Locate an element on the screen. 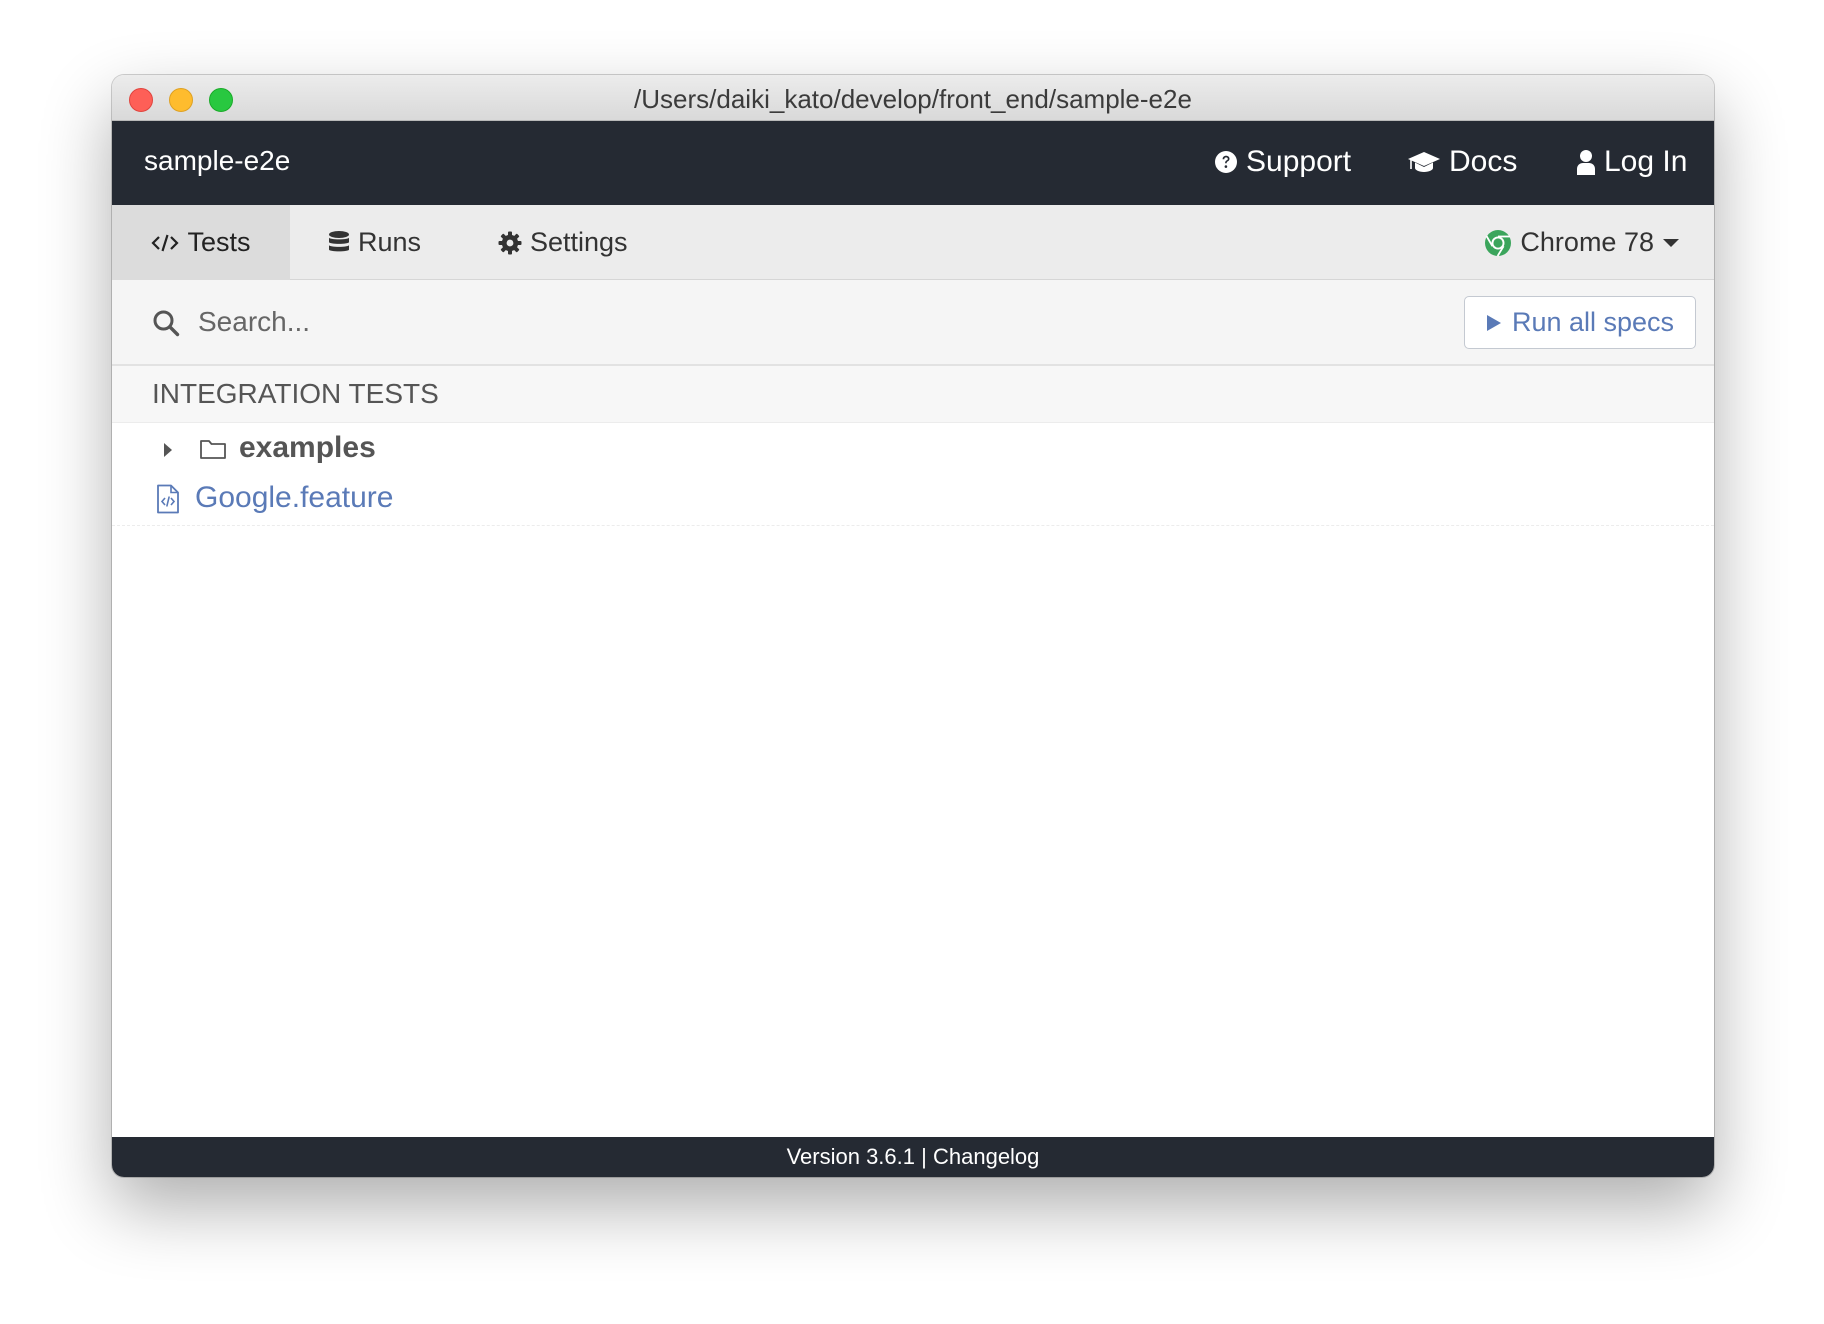 The width and height of the screenshot is (1824, 1324). folder-icon is located at coordinates (213, 449).